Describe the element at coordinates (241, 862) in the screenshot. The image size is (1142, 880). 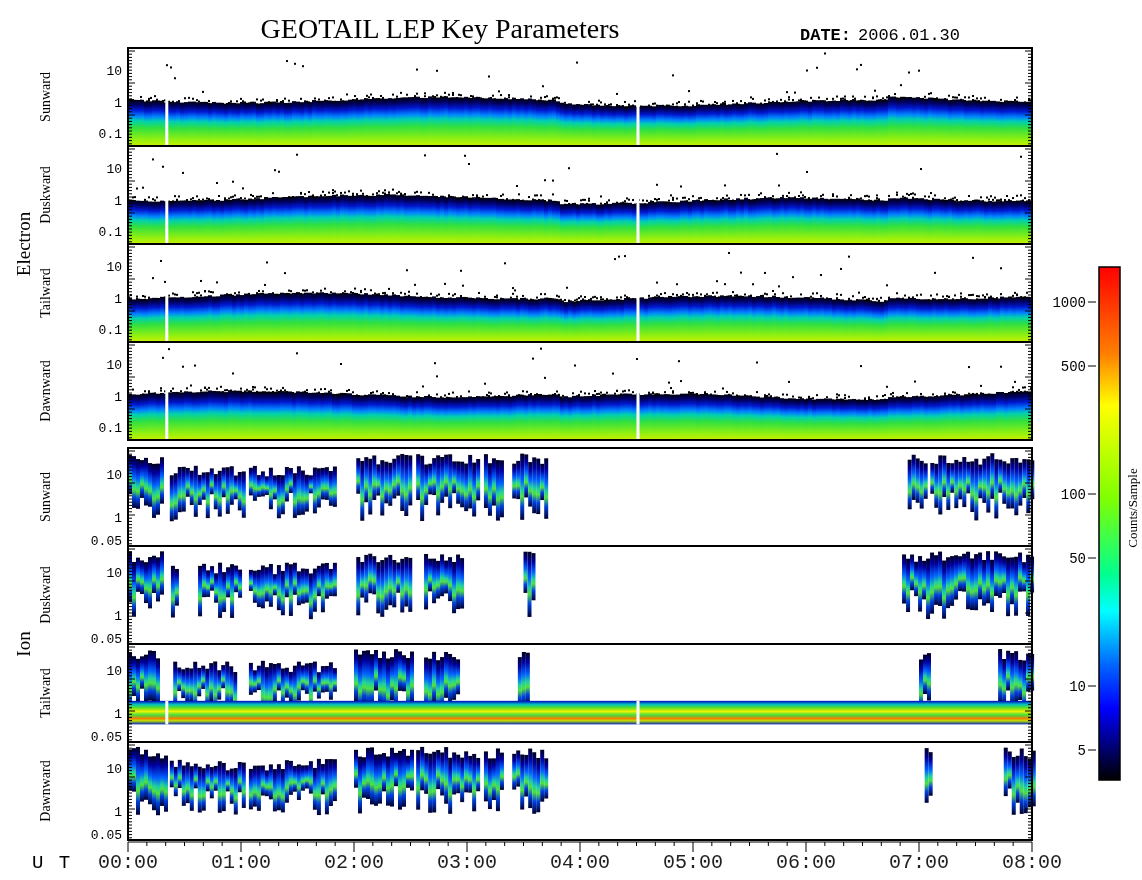
I see `x-tick-label: 01:00` at that location.